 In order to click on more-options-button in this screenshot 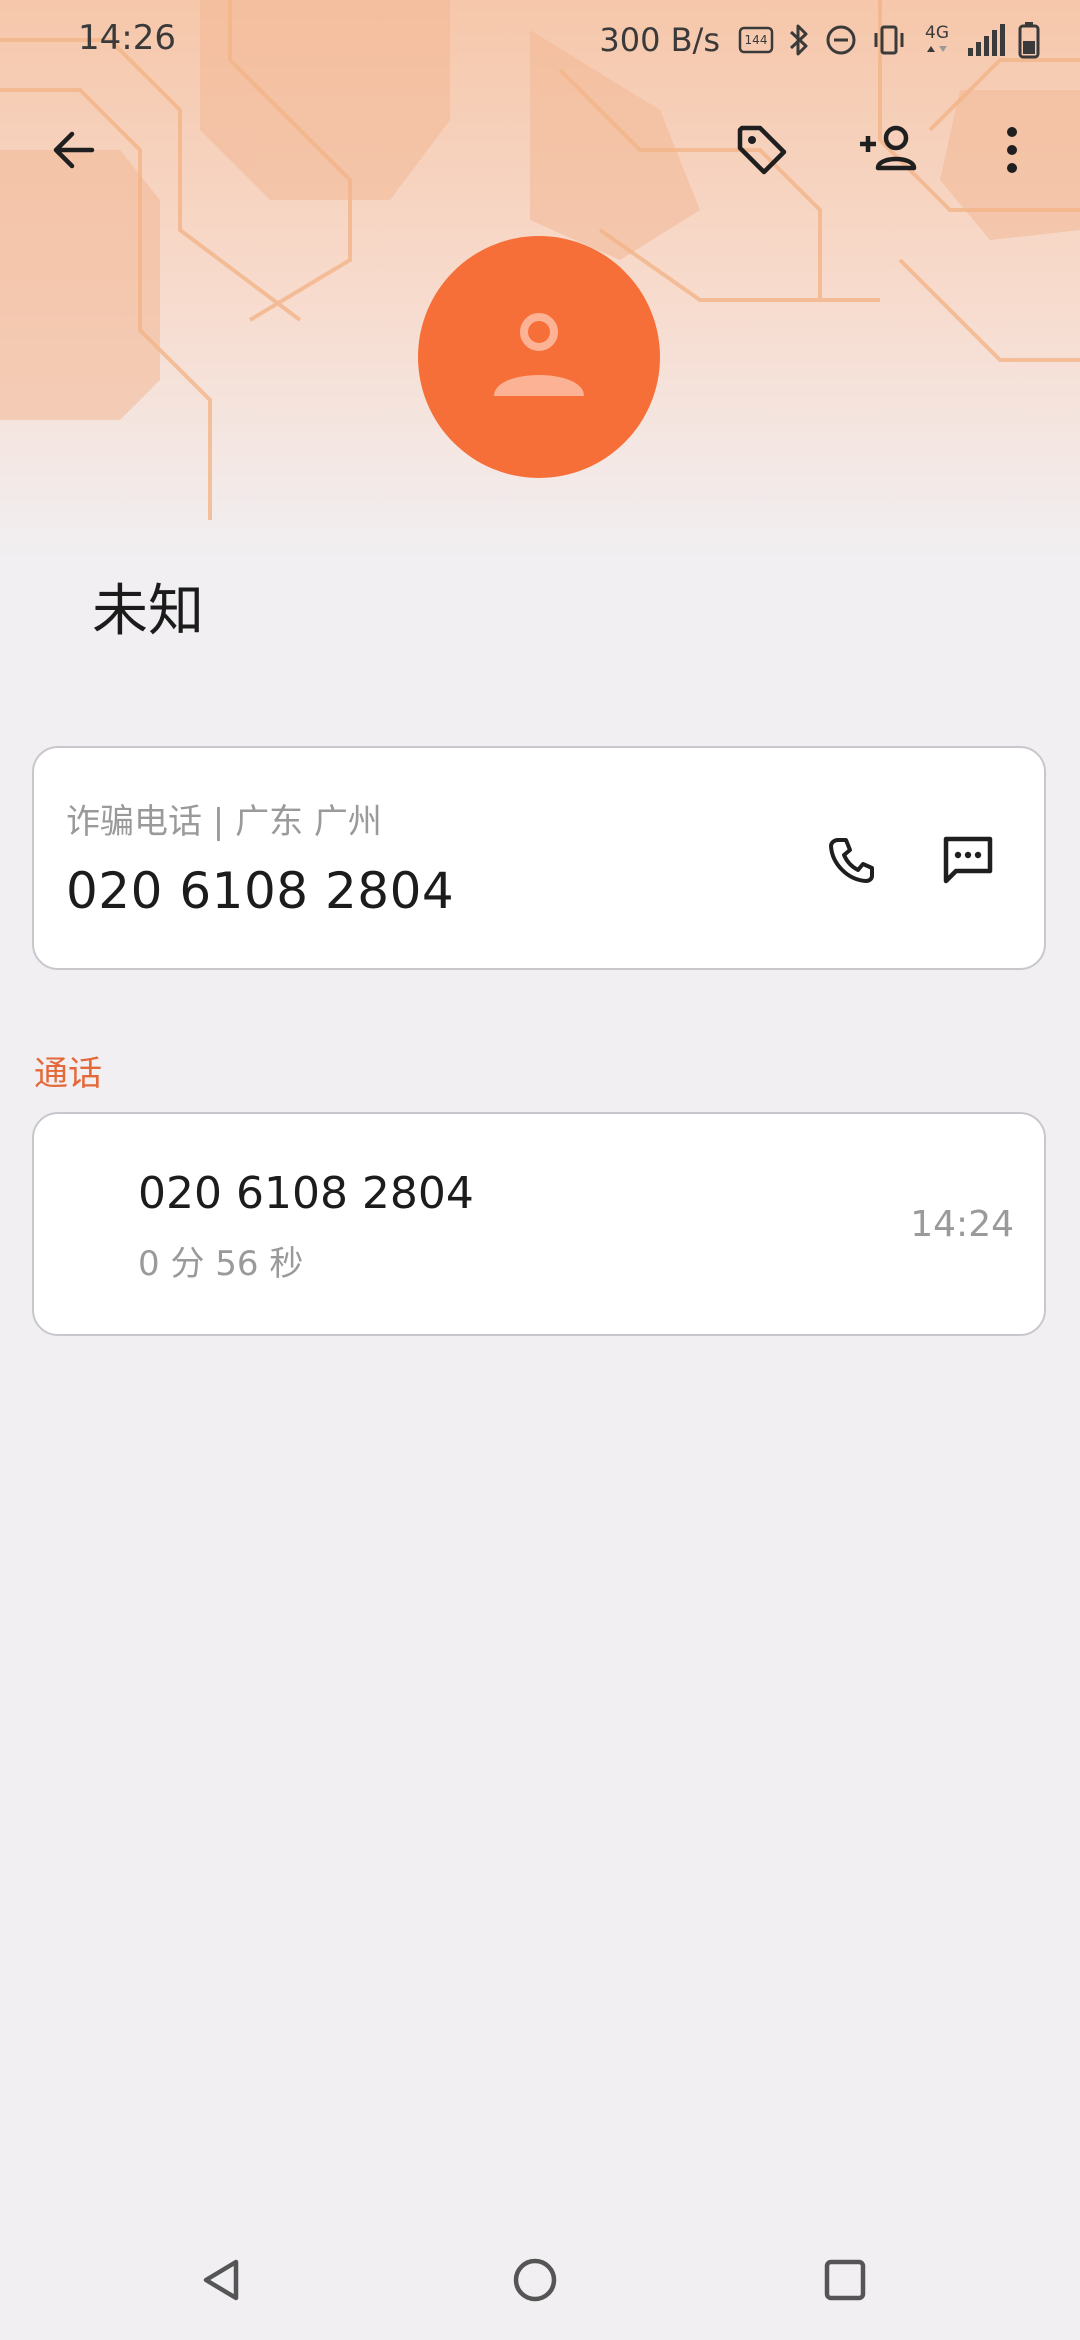, I will do `click(1012, 150)`.